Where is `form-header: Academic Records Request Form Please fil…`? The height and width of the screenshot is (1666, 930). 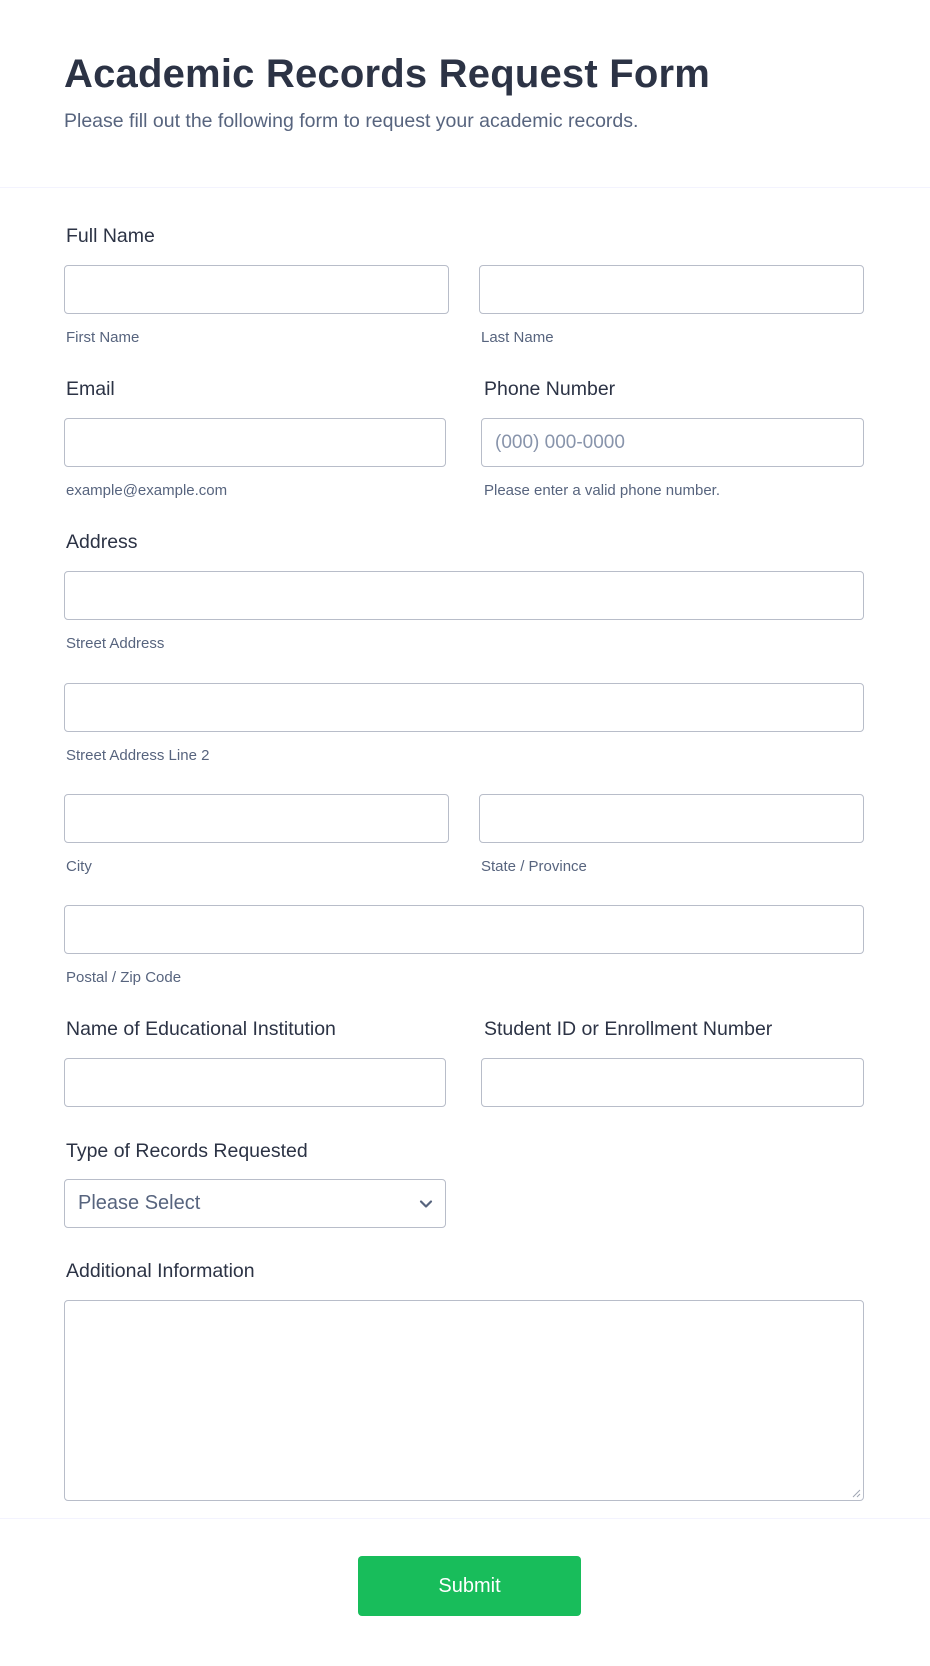 form-header: Academic Records Request Form Please fil… is located at coordinates (465, 94).